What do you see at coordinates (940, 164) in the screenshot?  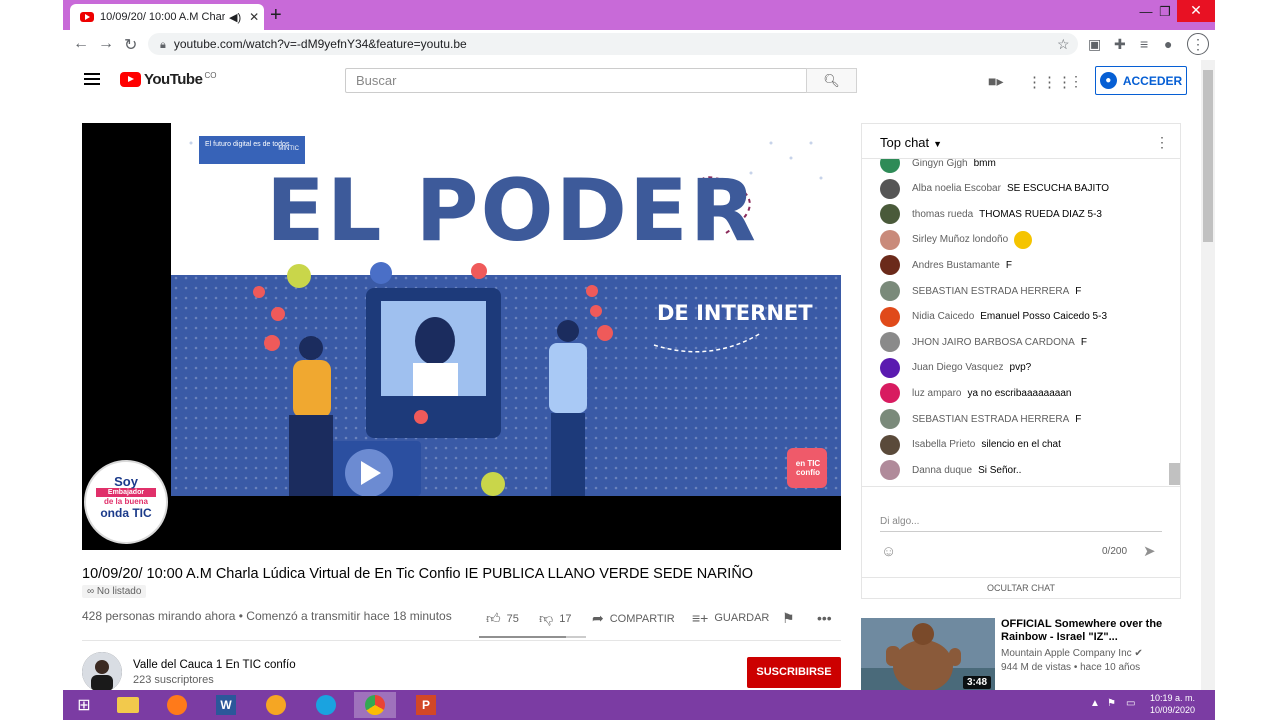 I see `chat-author-name: Gingyn Gjgh` at bounding box center [940, 164].